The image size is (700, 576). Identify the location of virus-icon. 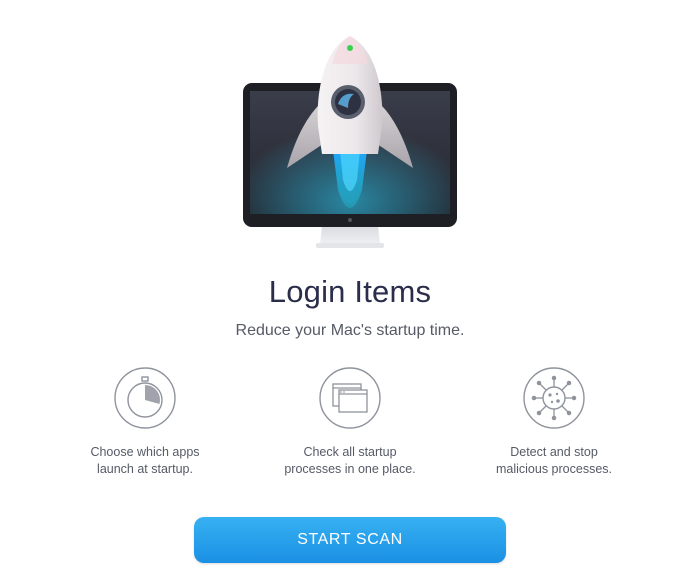
(554, 398).